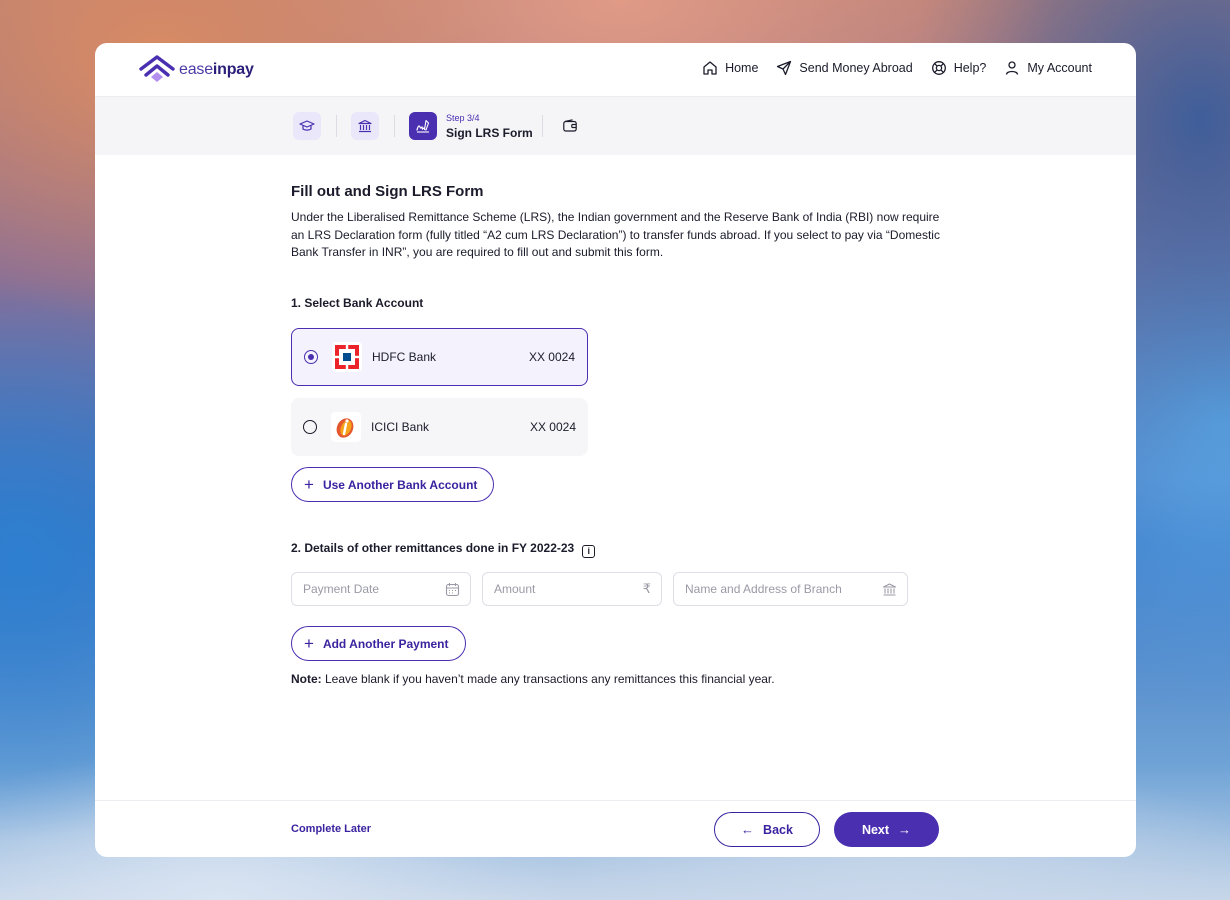 Image resolution: width=1230 pixels, height=900 pixels. I want to click on arrow-right-icon: →, so click(905, 829).